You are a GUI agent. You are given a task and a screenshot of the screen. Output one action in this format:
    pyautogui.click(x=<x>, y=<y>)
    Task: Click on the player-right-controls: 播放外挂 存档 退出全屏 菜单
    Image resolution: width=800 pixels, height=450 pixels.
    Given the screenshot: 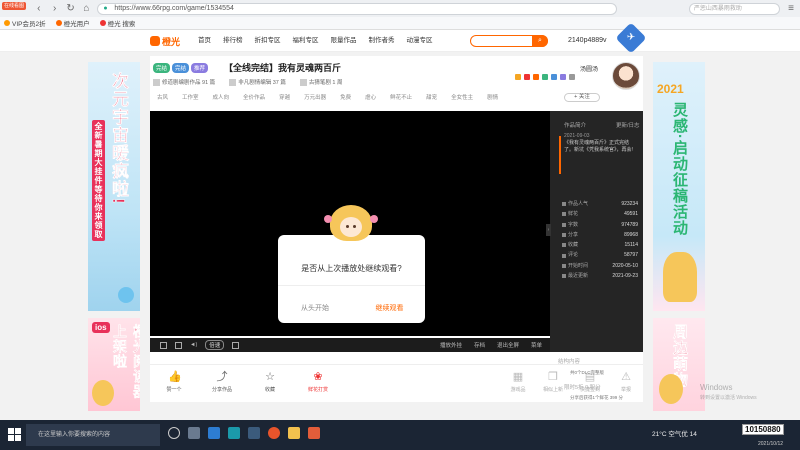 What is the action you would take?
    pyautogui.click(x=491, y=345)
    